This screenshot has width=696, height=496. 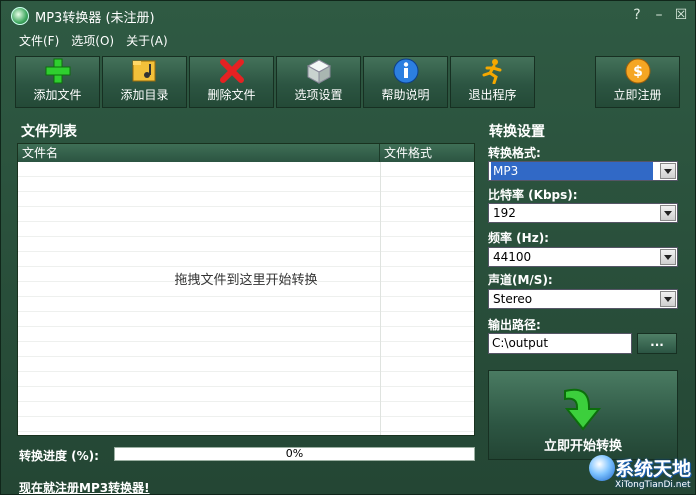 I want to click on window-title: MP3转换器 (未注册), so click(x=95, y=18).